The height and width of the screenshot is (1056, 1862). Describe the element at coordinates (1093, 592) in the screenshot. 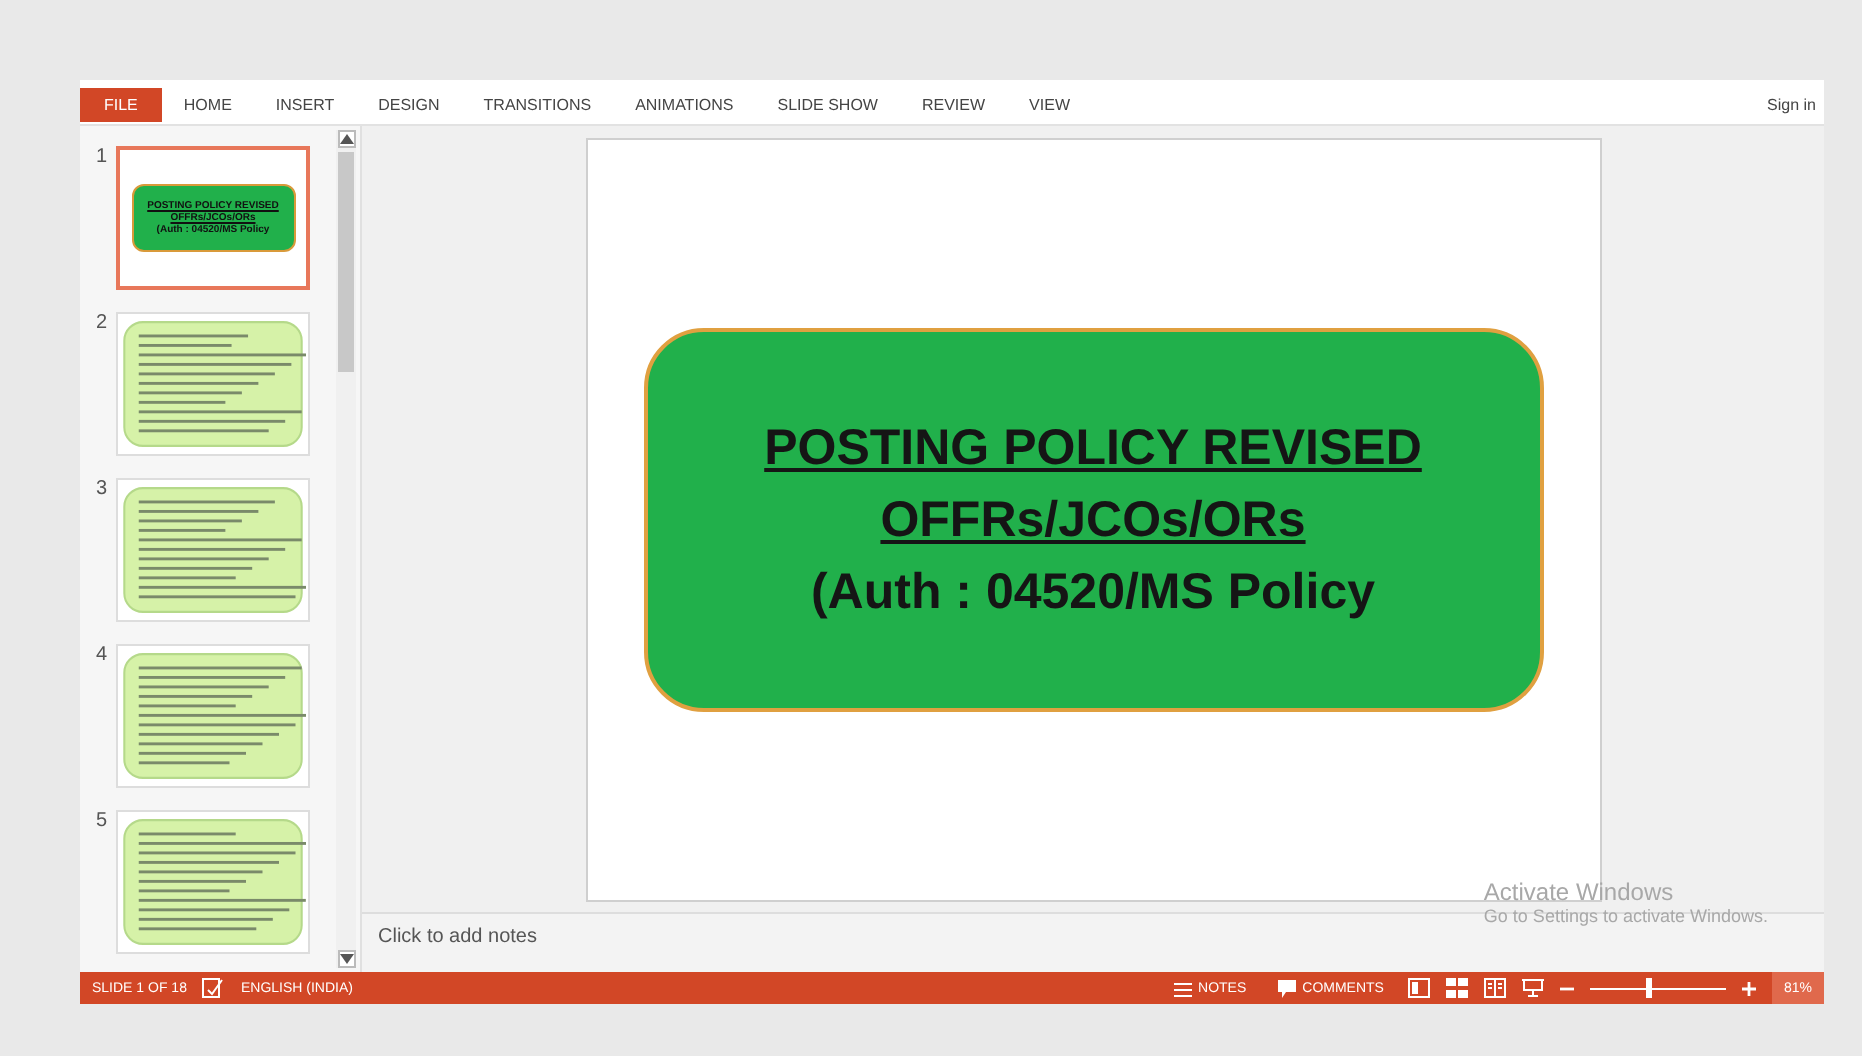

I see `slide-title: (Auth : 04520/MS Policy` at that location.